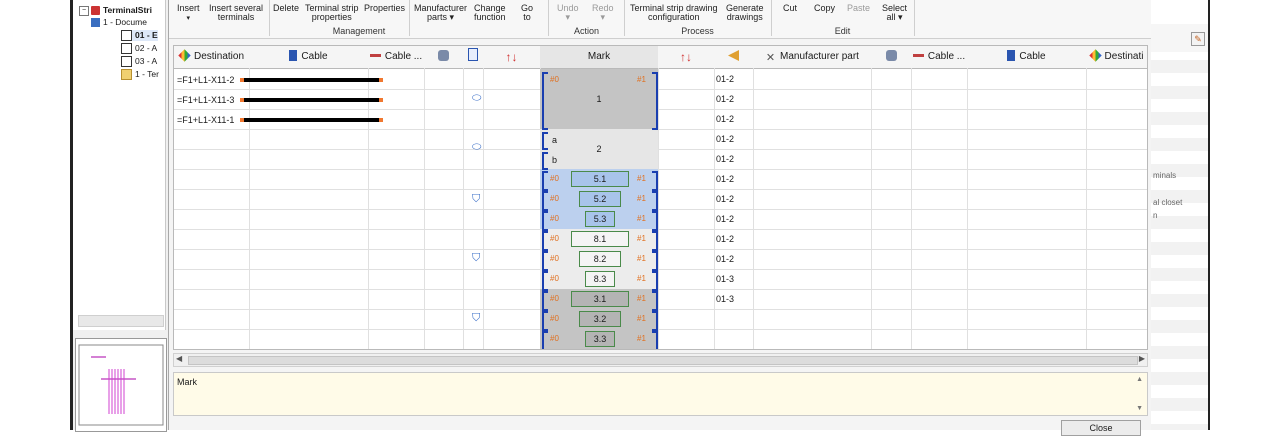 This screenshot has height=436, width=1280. What do you see at coordinates (734, 57) in the screenshot?
I see `col-header-level` at bounding box center [734, 57].